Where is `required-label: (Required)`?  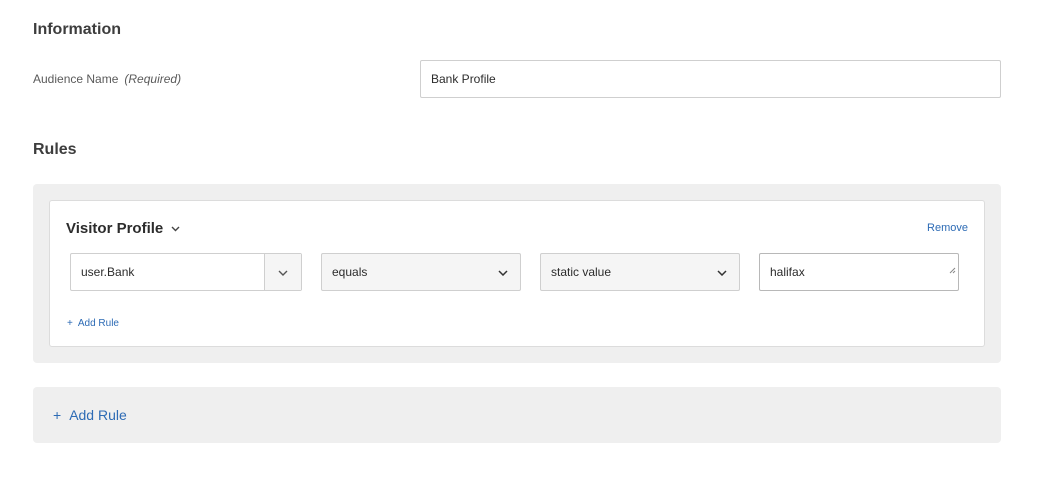 required-label: (Required) is located at coordinates (153, 79).